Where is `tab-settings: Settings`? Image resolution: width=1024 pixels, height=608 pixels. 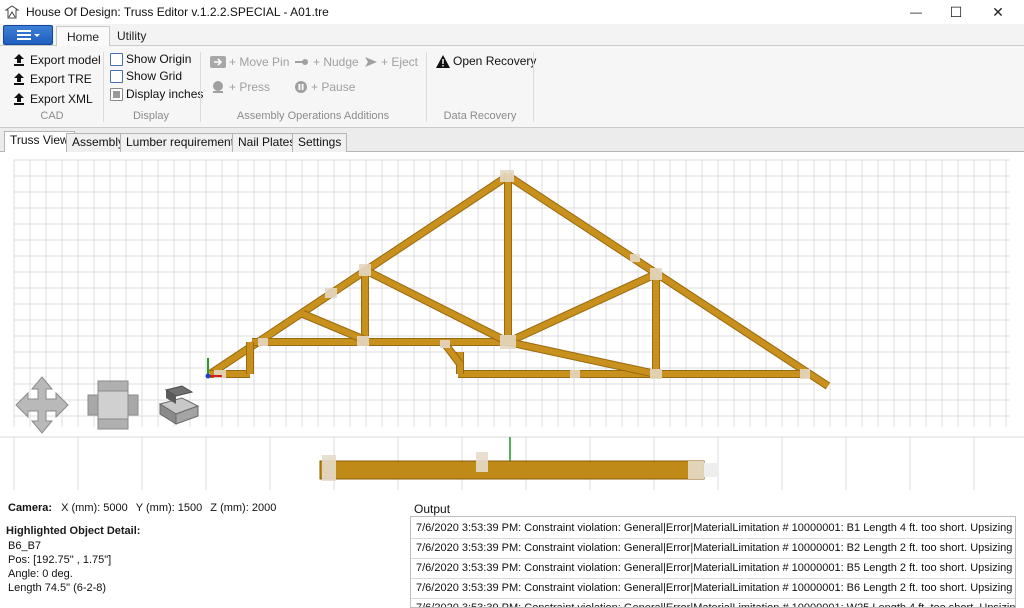 tab-settings: Settings is located at coordinates (320, 142).